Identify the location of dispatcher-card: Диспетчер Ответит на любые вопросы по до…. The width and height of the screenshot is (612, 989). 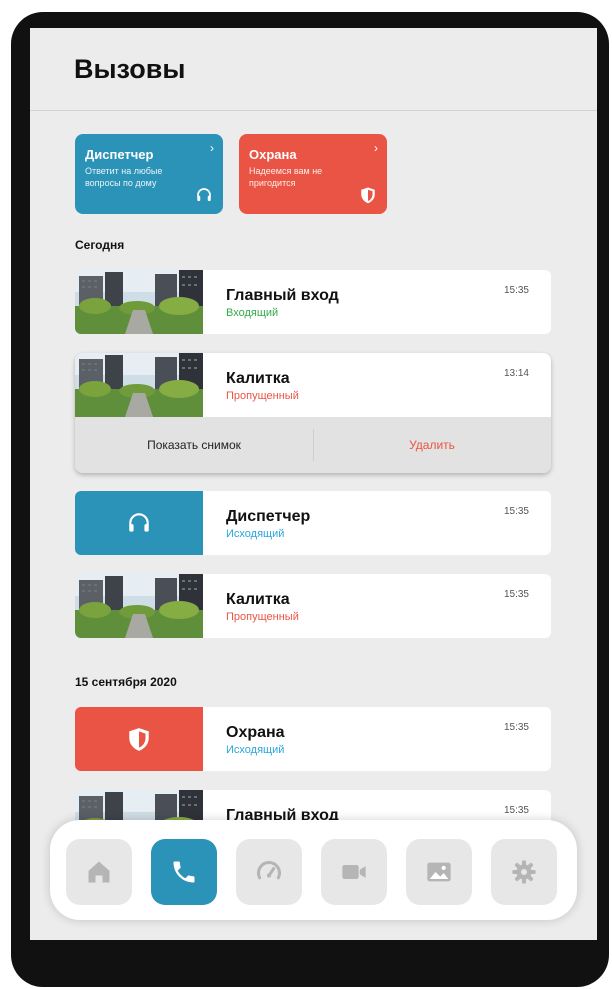
(149, 174).